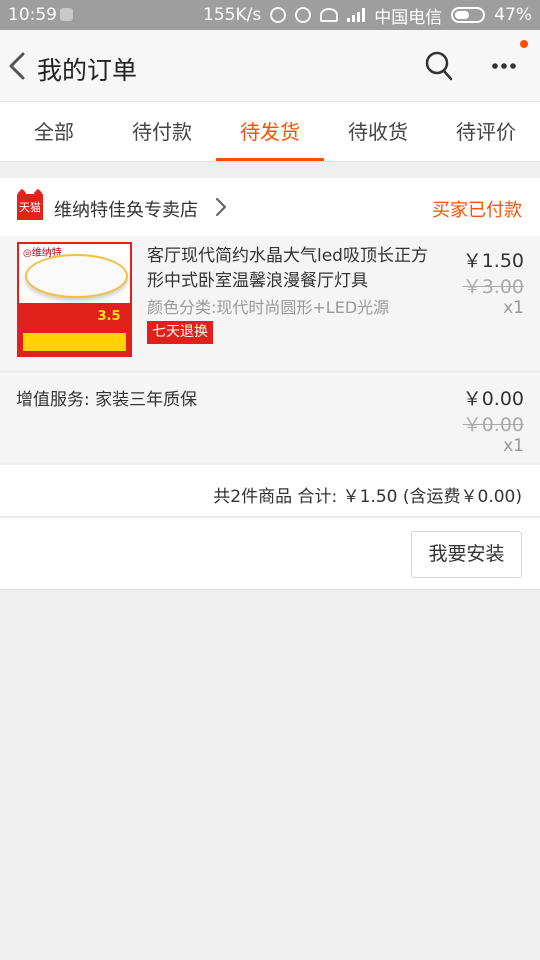 This screenshot has height=960, width=540. Describe the element at coordinates (32, 15) in the screenshot. I see `status-time: 10:59` at that location.